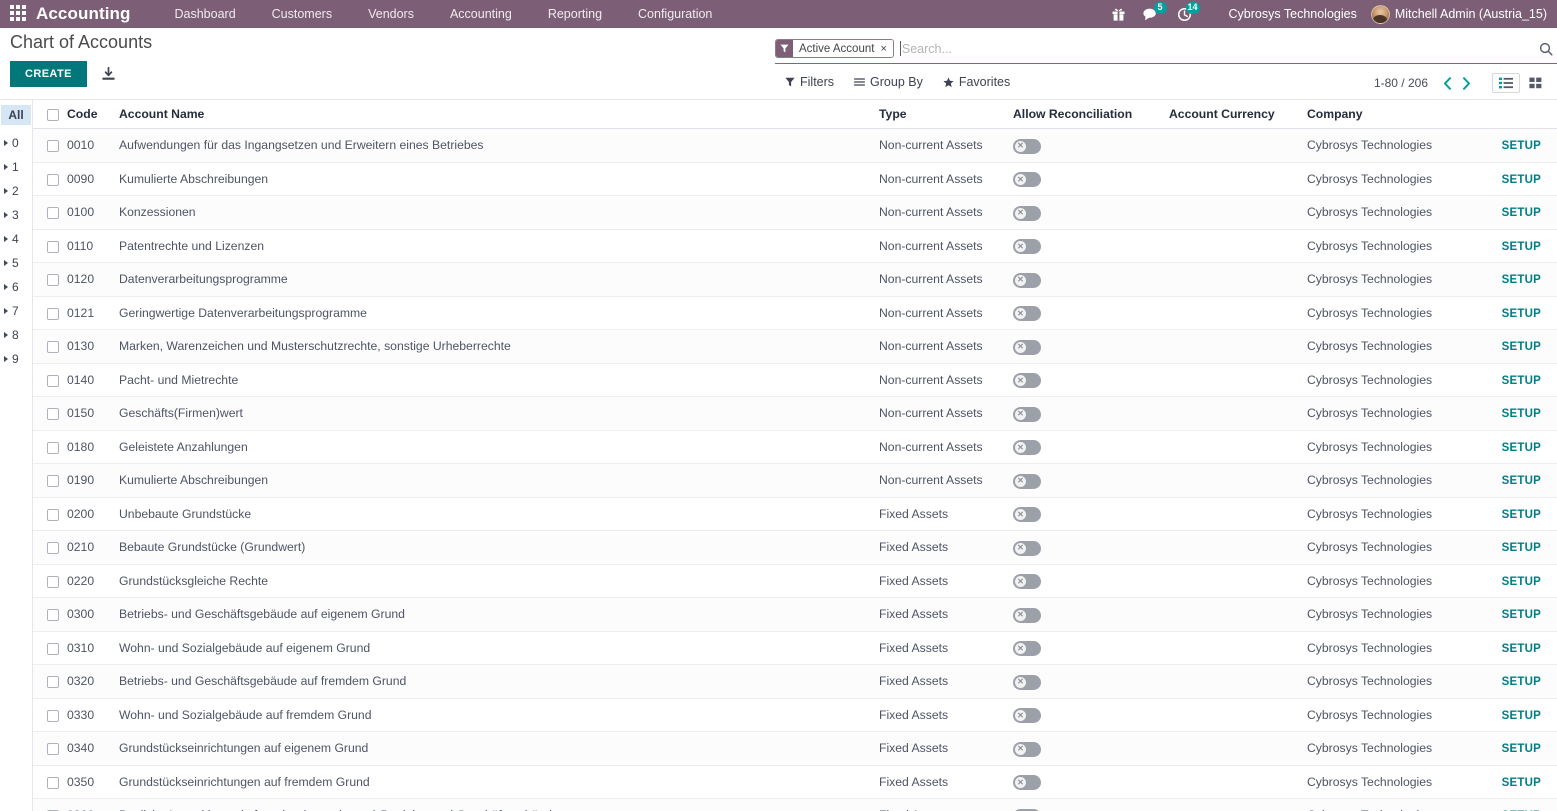 The height and width of the screenshot is (811, 1557). What do you see at coordinates (1151, 14) in the screenshot?
I see `messages-icon: 5` at bounding box center [1151, 14].